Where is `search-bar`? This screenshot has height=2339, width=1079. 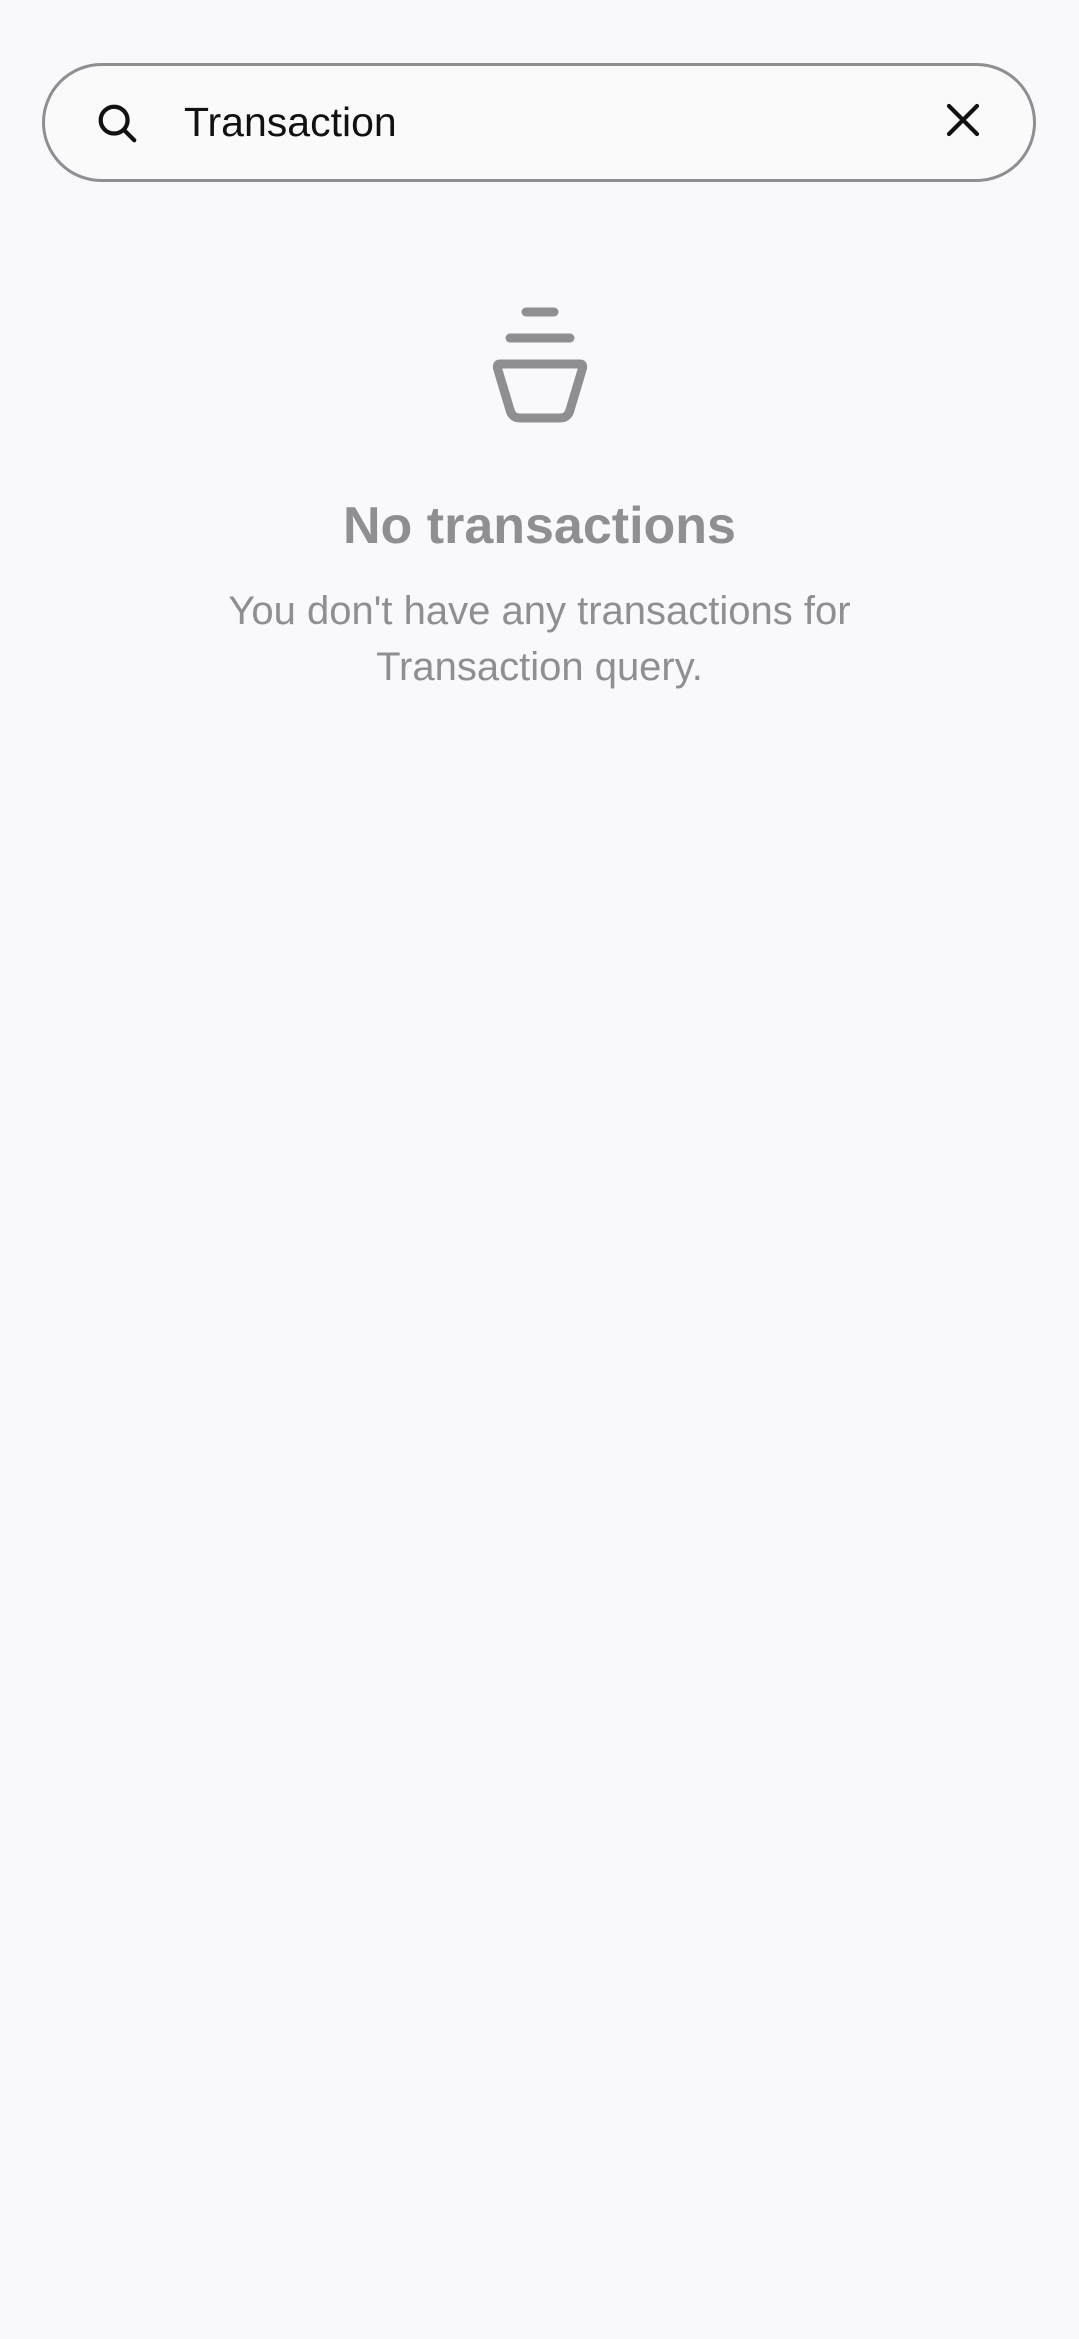
search-bar is located at coordinates (539, 122).